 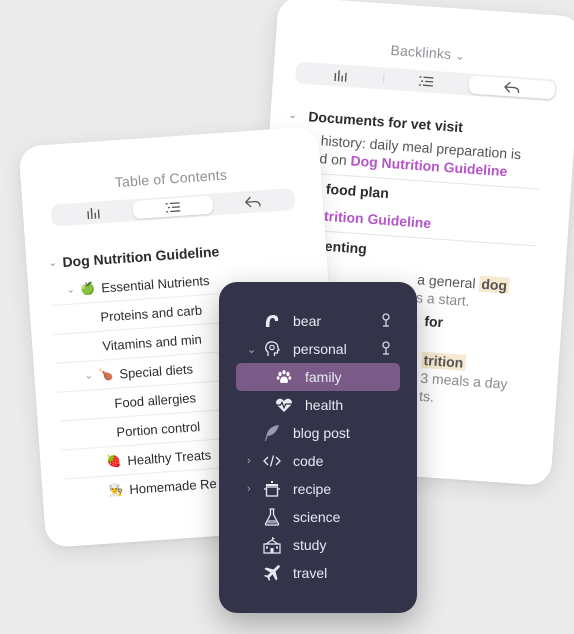 I want to click on menu-item-study: study, so click(x=318, y=545).